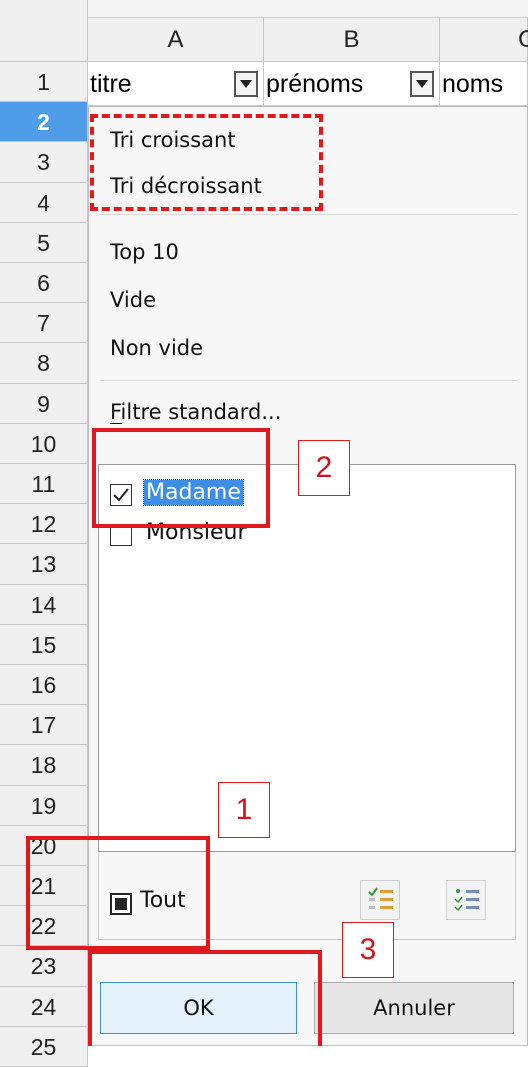 The image size is (528, 1067). I want to click on row-header: 4, so click(44, 202).